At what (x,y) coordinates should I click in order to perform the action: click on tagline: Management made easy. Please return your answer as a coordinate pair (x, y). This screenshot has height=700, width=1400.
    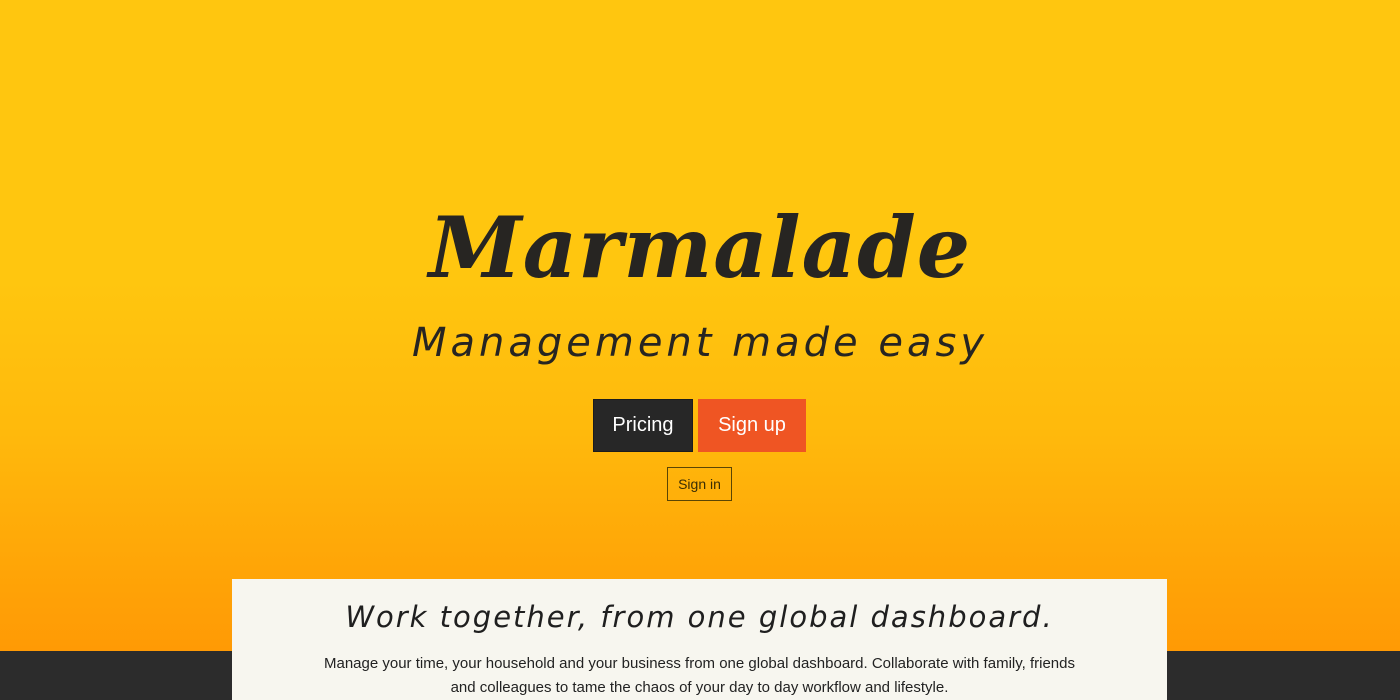
    Looking at the image, I should click on (700, 343).